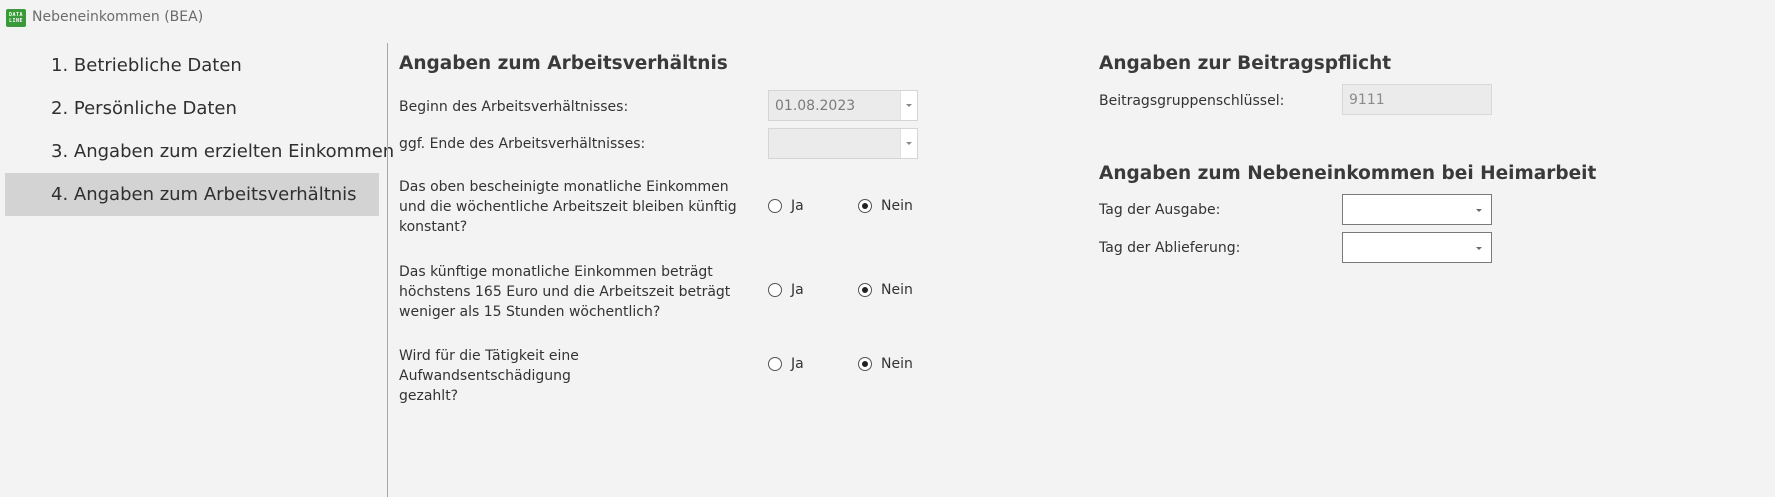 The width and height of the screenshot is (1775, 497). What do you see at coordinates (146, 65) in the screenshot?
I see `sidebar-item-label: 1. Betriebliche Daten` at bounding box center [146, 65].